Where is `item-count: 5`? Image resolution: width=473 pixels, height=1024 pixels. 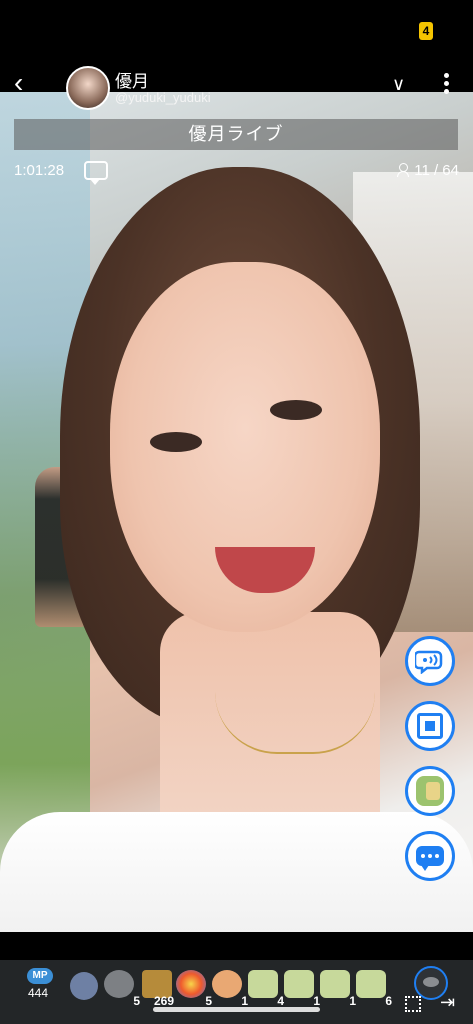
item-count: 5 is located at coordinates (136, 1001).